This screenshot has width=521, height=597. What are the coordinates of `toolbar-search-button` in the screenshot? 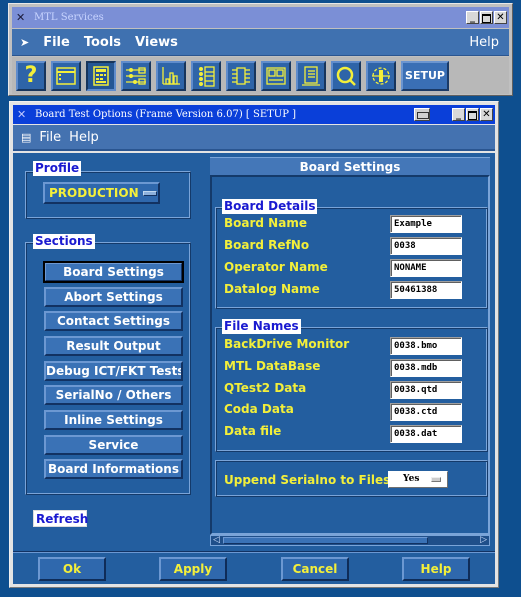 It's located at (346, 75).